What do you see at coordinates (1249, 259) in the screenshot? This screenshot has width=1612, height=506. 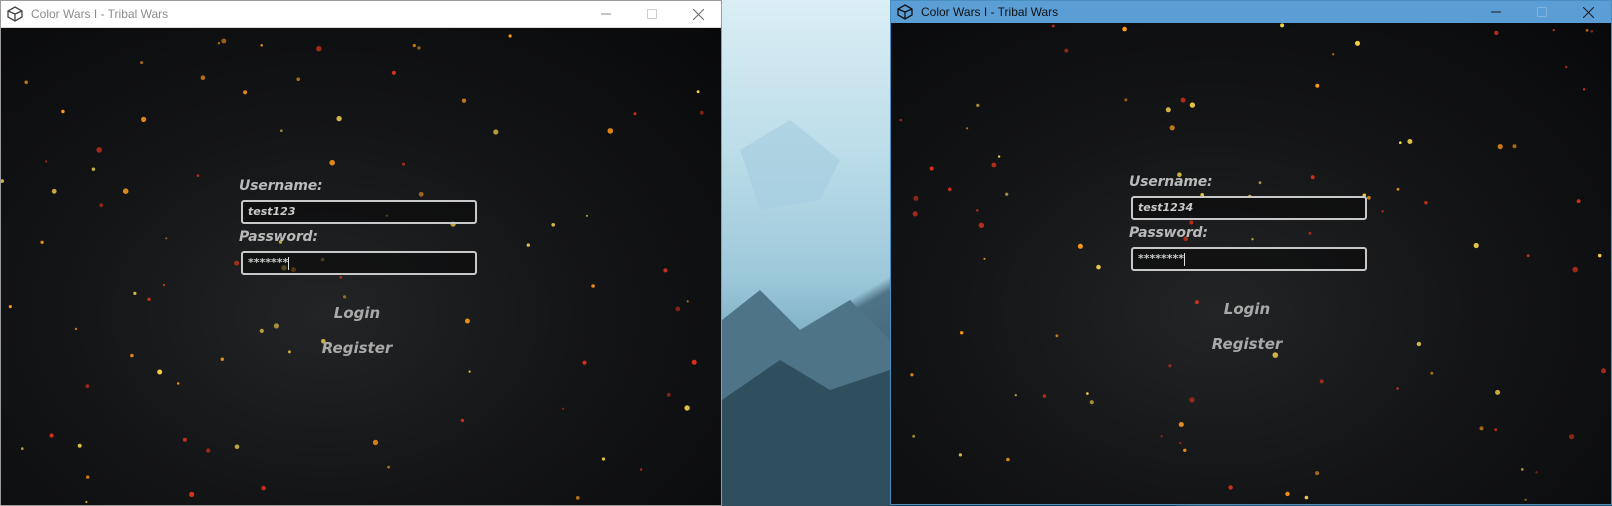 I see `password-input: ********` at bounding box center [1249, 259].